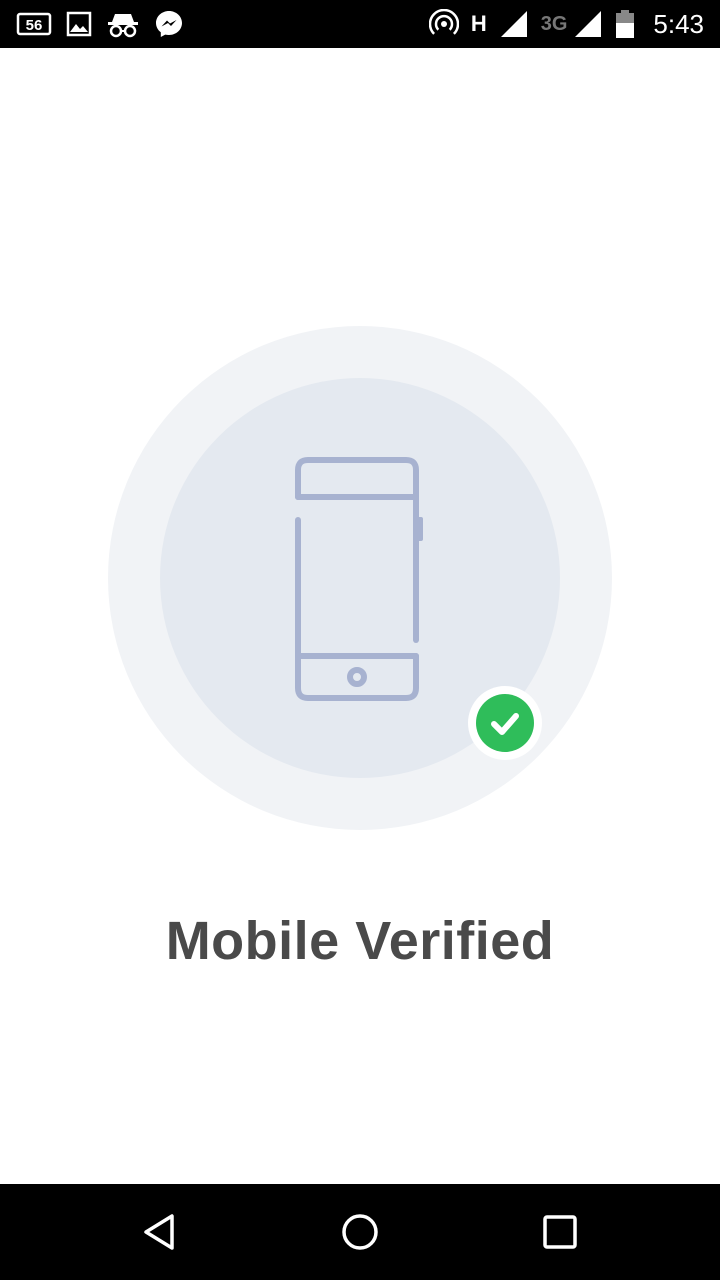 The width and height of the screenshot is (720, 1280). I want to click on status-bar-left: 56, so click(100, 24).